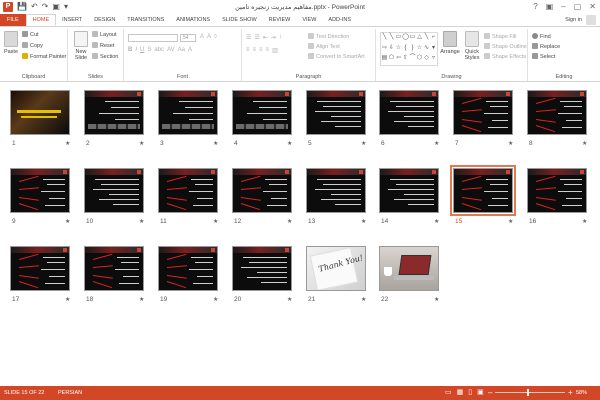 The image size is (600, 400). What do you see at coordinates (142, 50) in the screenshot?
I see `underline-icon: U` at bounding box center [142, 50].